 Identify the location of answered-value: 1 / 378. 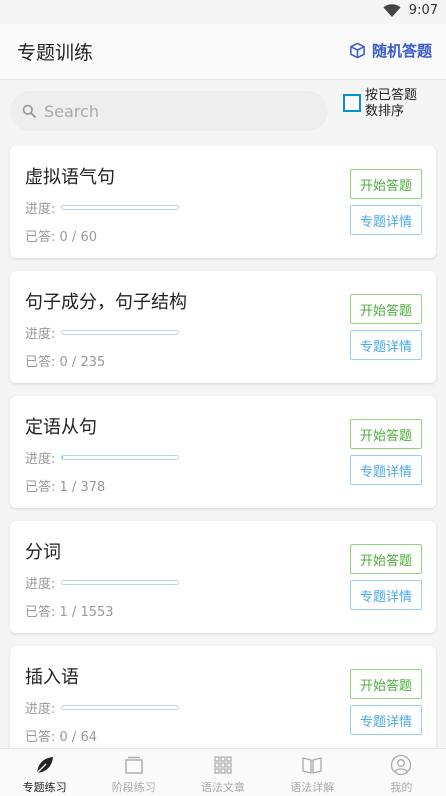
(82, 487).